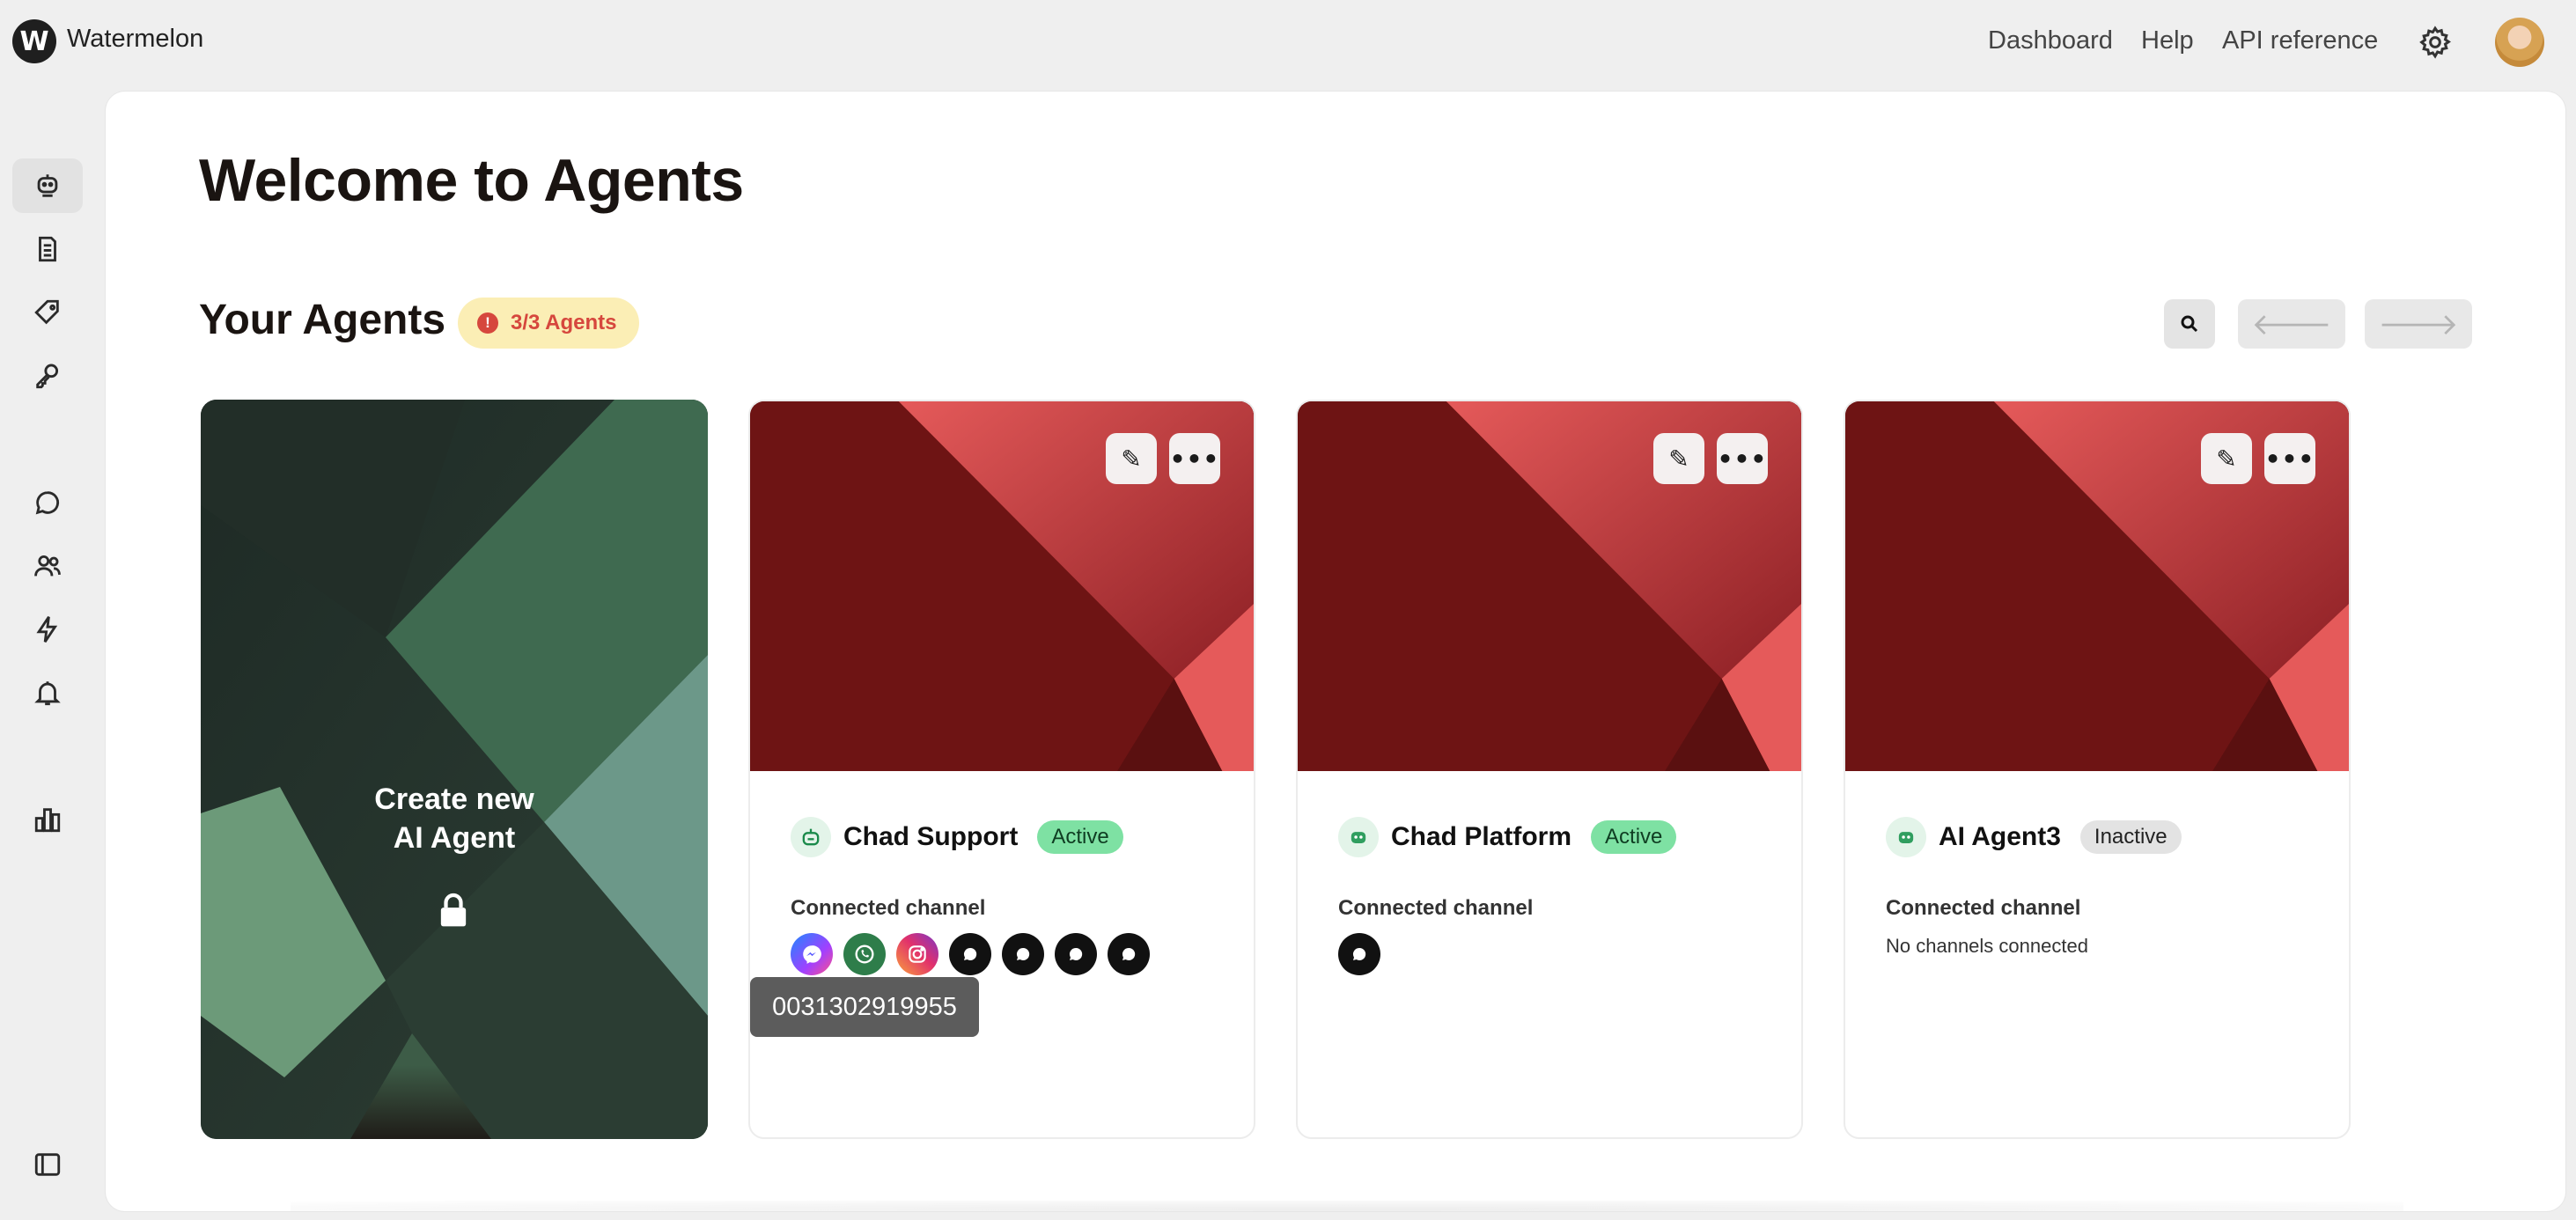 This screenshot has width=2576, height=1220. I want to click on key-icon, so click(47, 377).